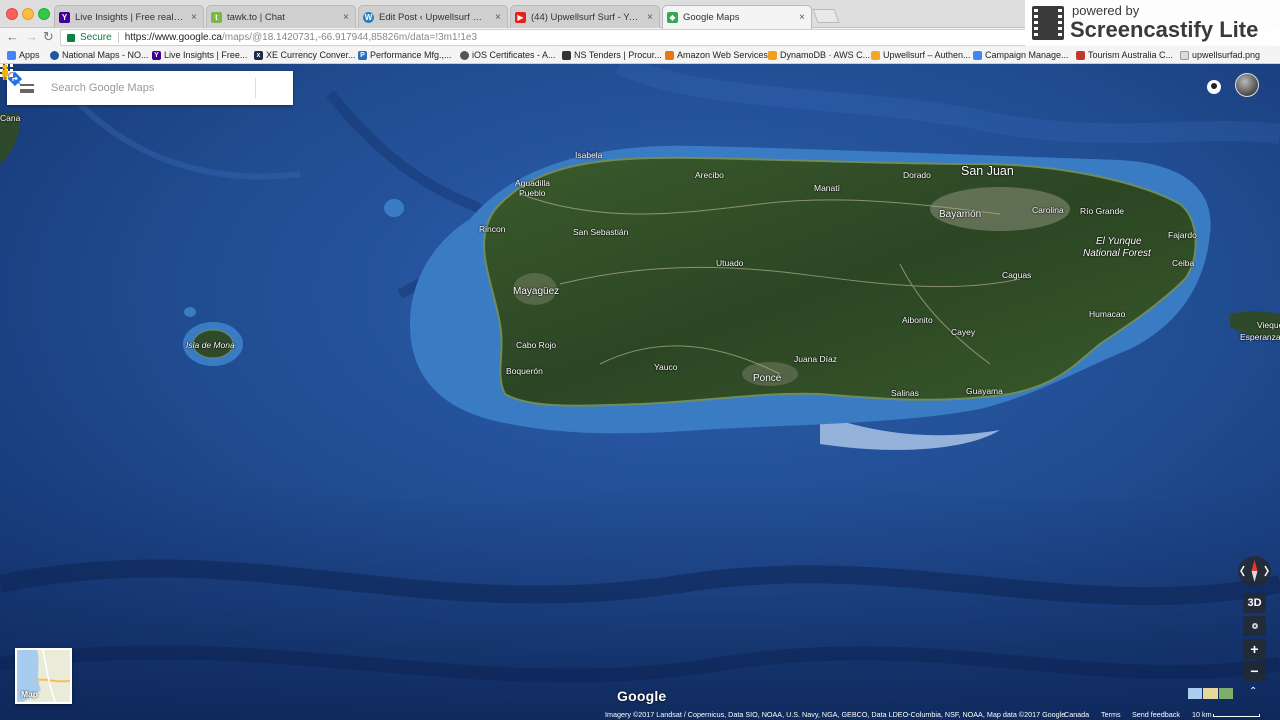 The image size is (1280, 720). I want to click on new-tab-button, so click(826, 16).